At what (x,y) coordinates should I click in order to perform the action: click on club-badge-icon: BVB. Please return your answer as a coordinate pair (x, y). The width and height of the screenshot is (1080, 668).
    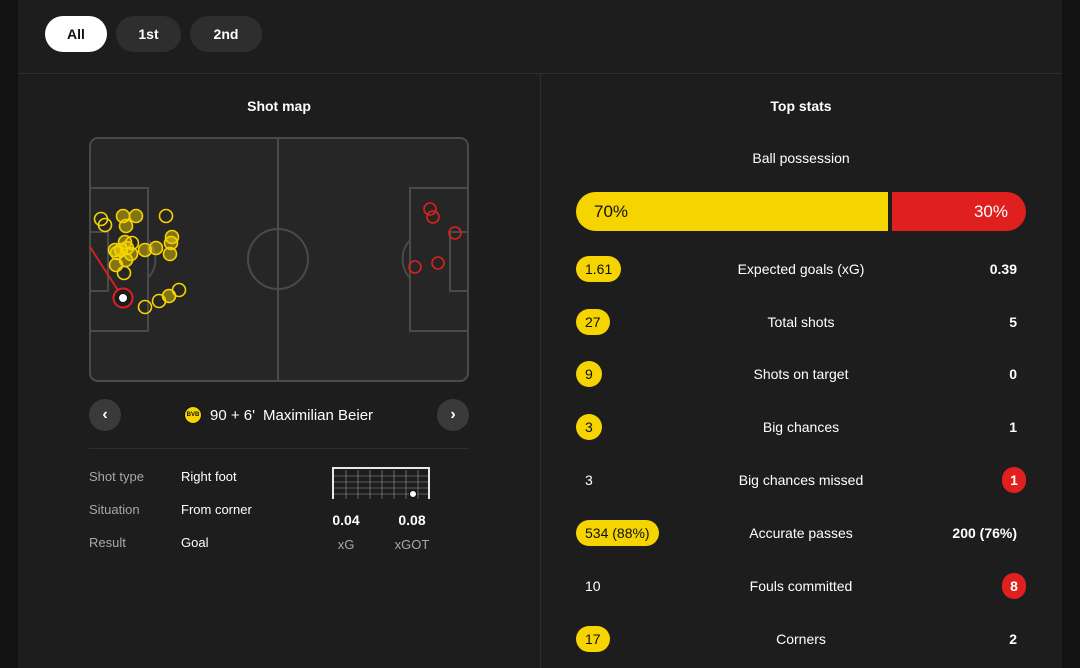
    Looking at the image, I should click on (193, 415).